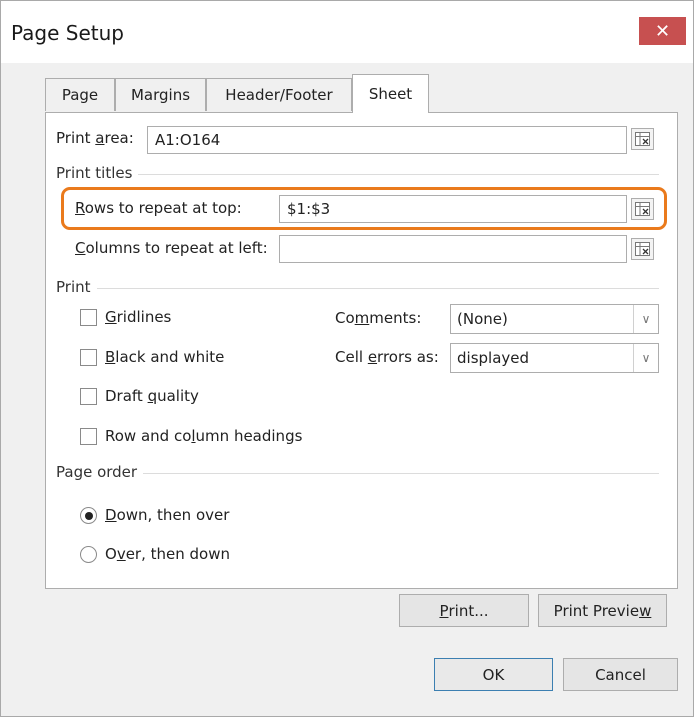 The image size is (694, 717). I want to click on draft-quality-label: Draft quality, so click(152, 396).